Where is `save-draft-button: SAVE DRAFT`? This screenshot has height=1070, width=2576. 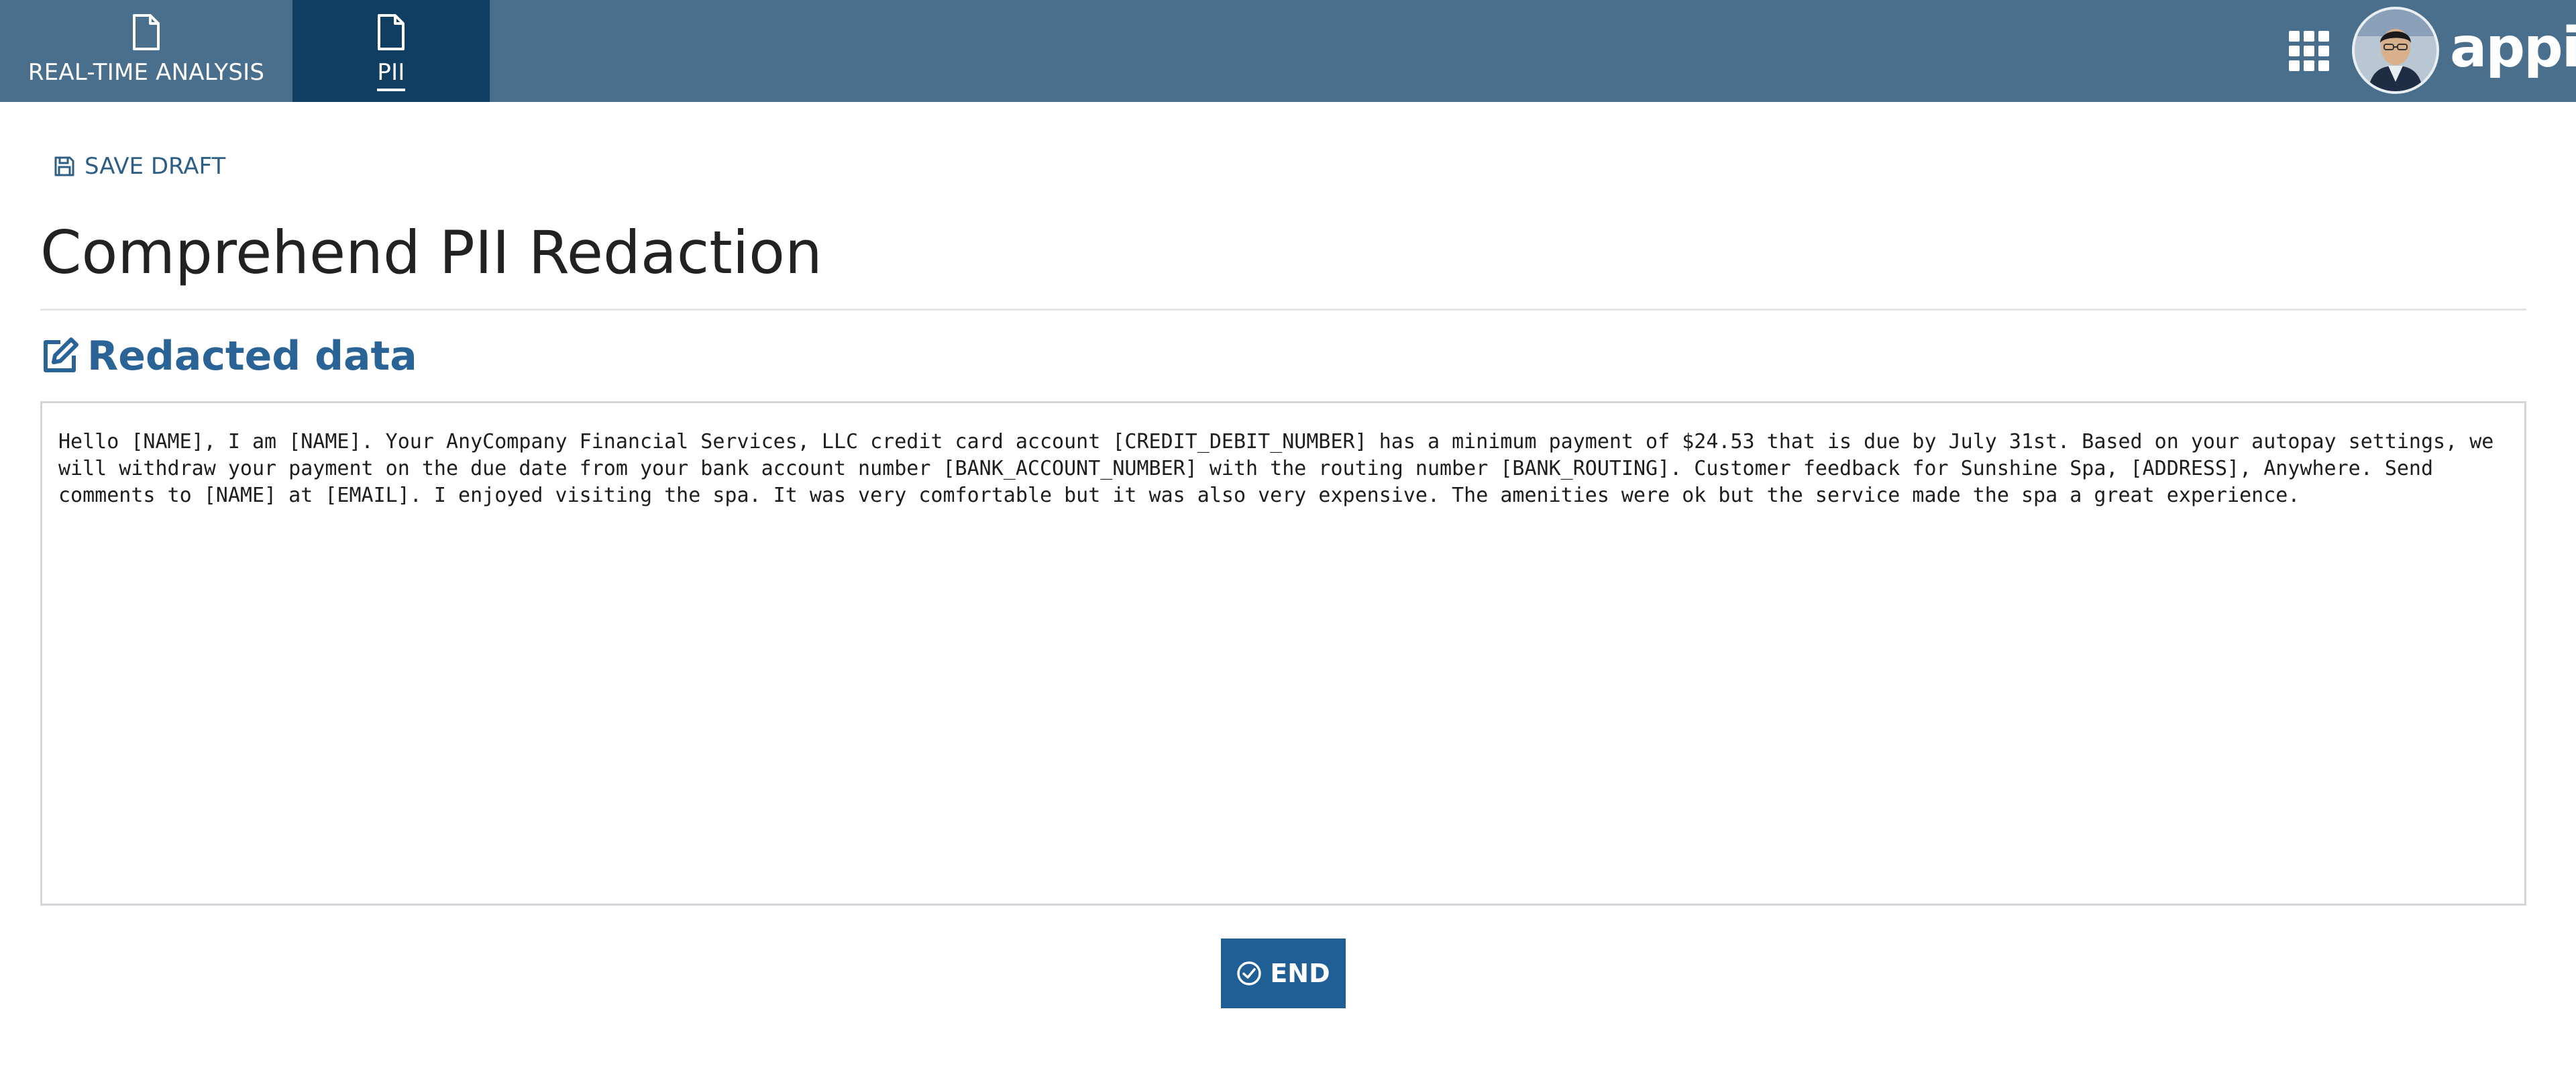 save-draft-button: SAVE DRAFT is located at coordinates (139, 166).